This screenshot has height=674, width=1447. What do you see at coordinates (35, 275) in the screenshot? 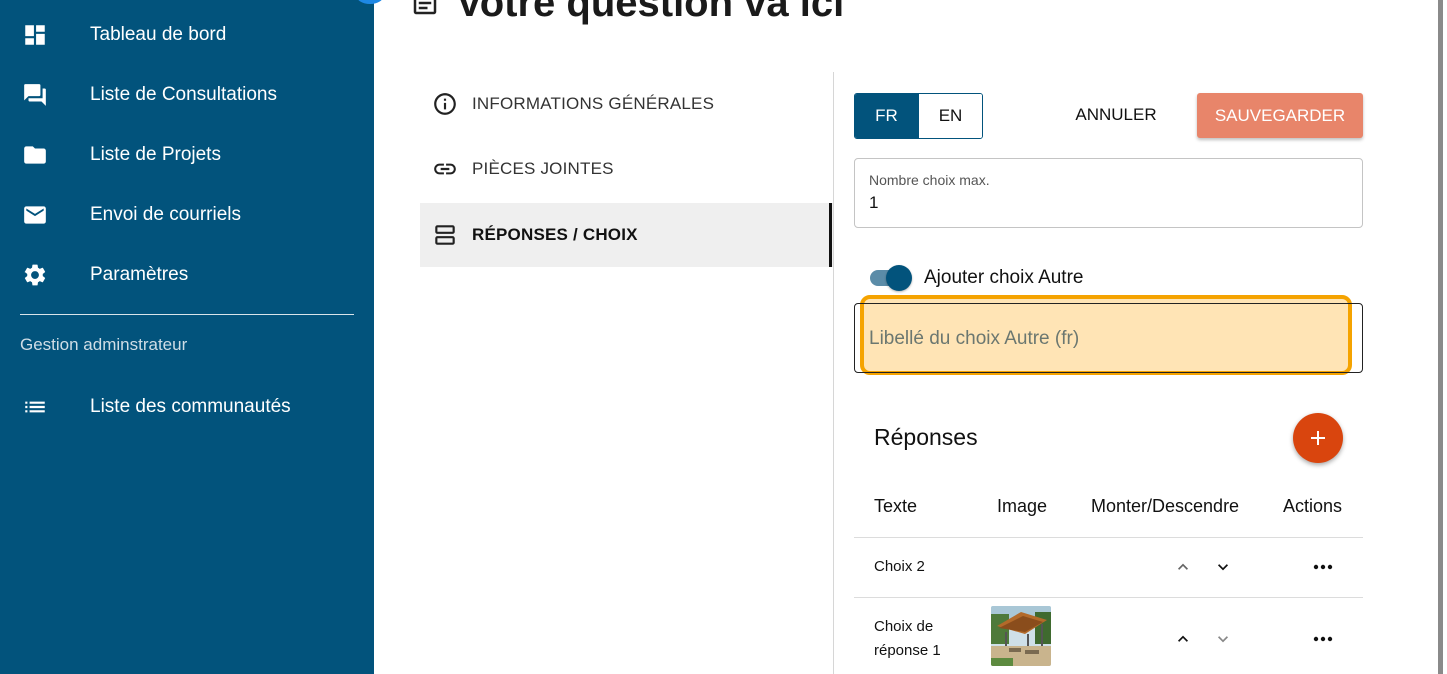
I see `gear-icon` at bounding box center [35, 275].